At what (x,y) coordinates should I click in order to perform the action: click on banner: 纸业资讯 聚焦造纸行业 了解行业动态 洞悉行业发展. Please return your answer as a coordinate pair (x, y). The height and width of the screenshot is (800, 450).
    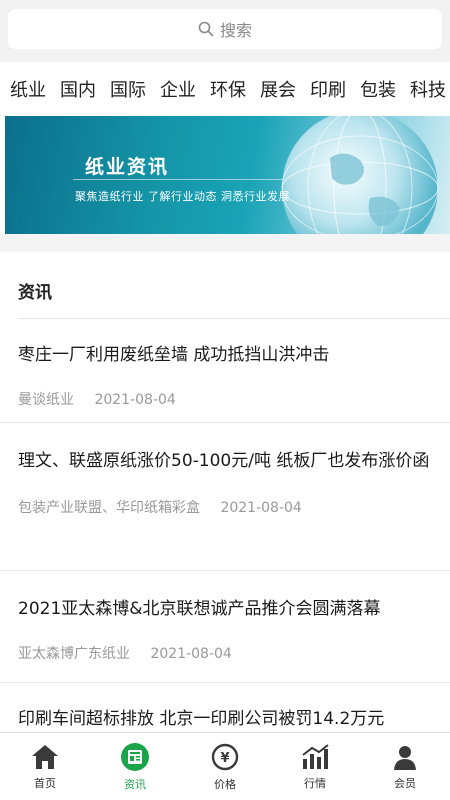
    Looking at the image, I should click on (227, 175).